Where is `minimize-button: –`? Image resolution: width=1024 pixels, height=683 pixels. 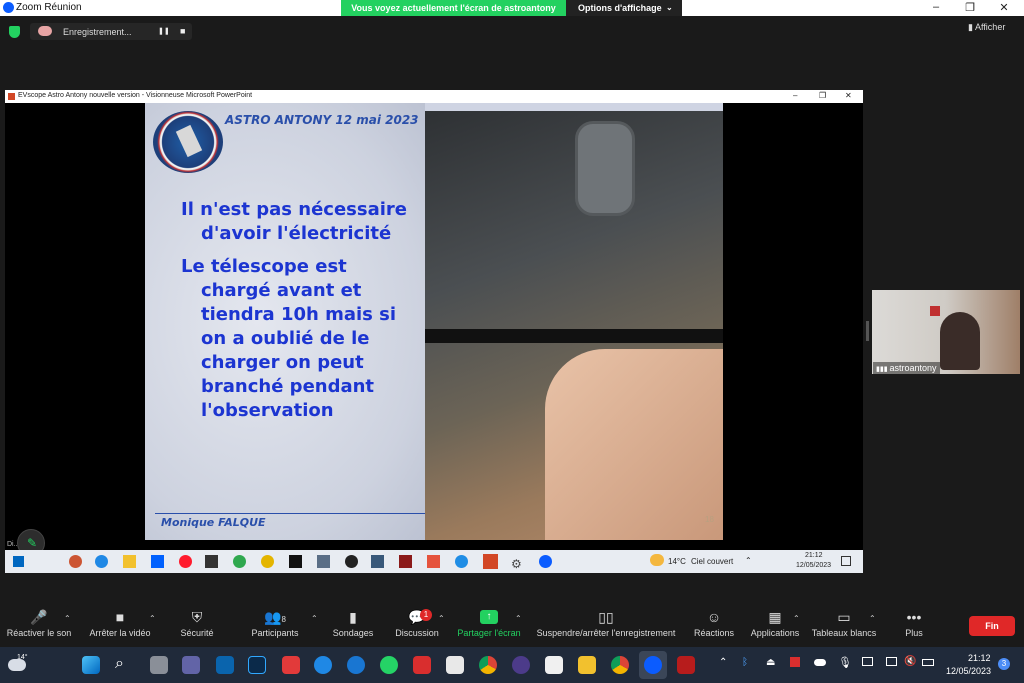
minimize-button: – is located at coordinates (936, 8).